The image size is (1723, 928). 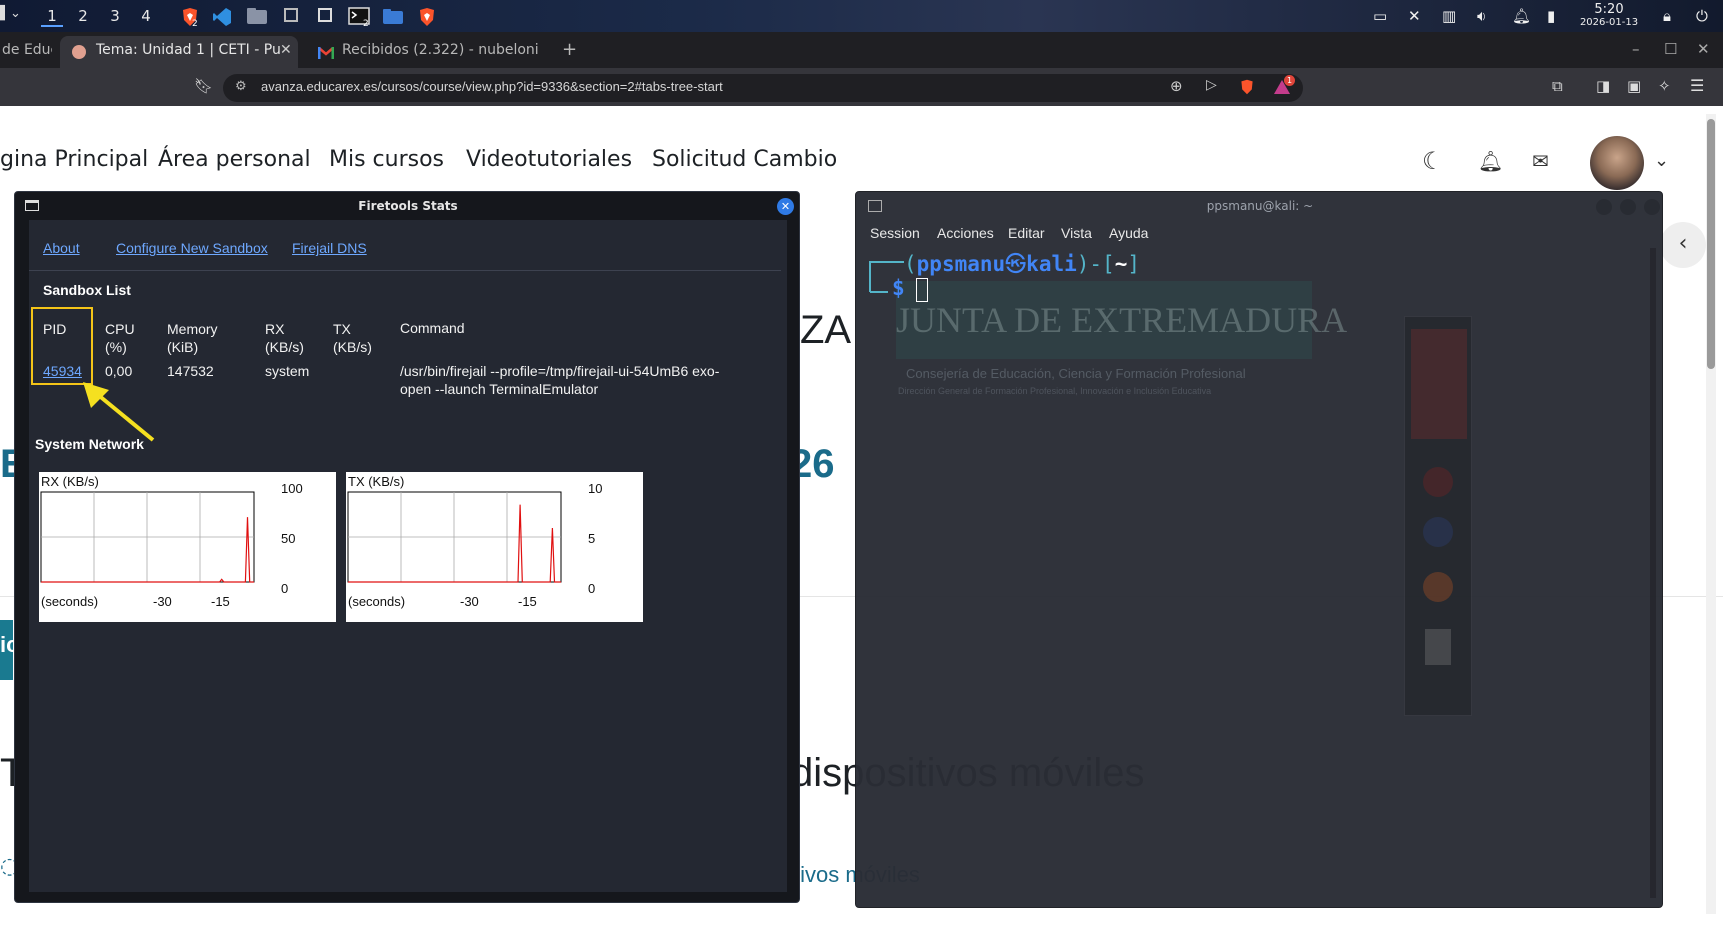 I want to click on tab-educarex: de Educ, so click(x=26, y=52).